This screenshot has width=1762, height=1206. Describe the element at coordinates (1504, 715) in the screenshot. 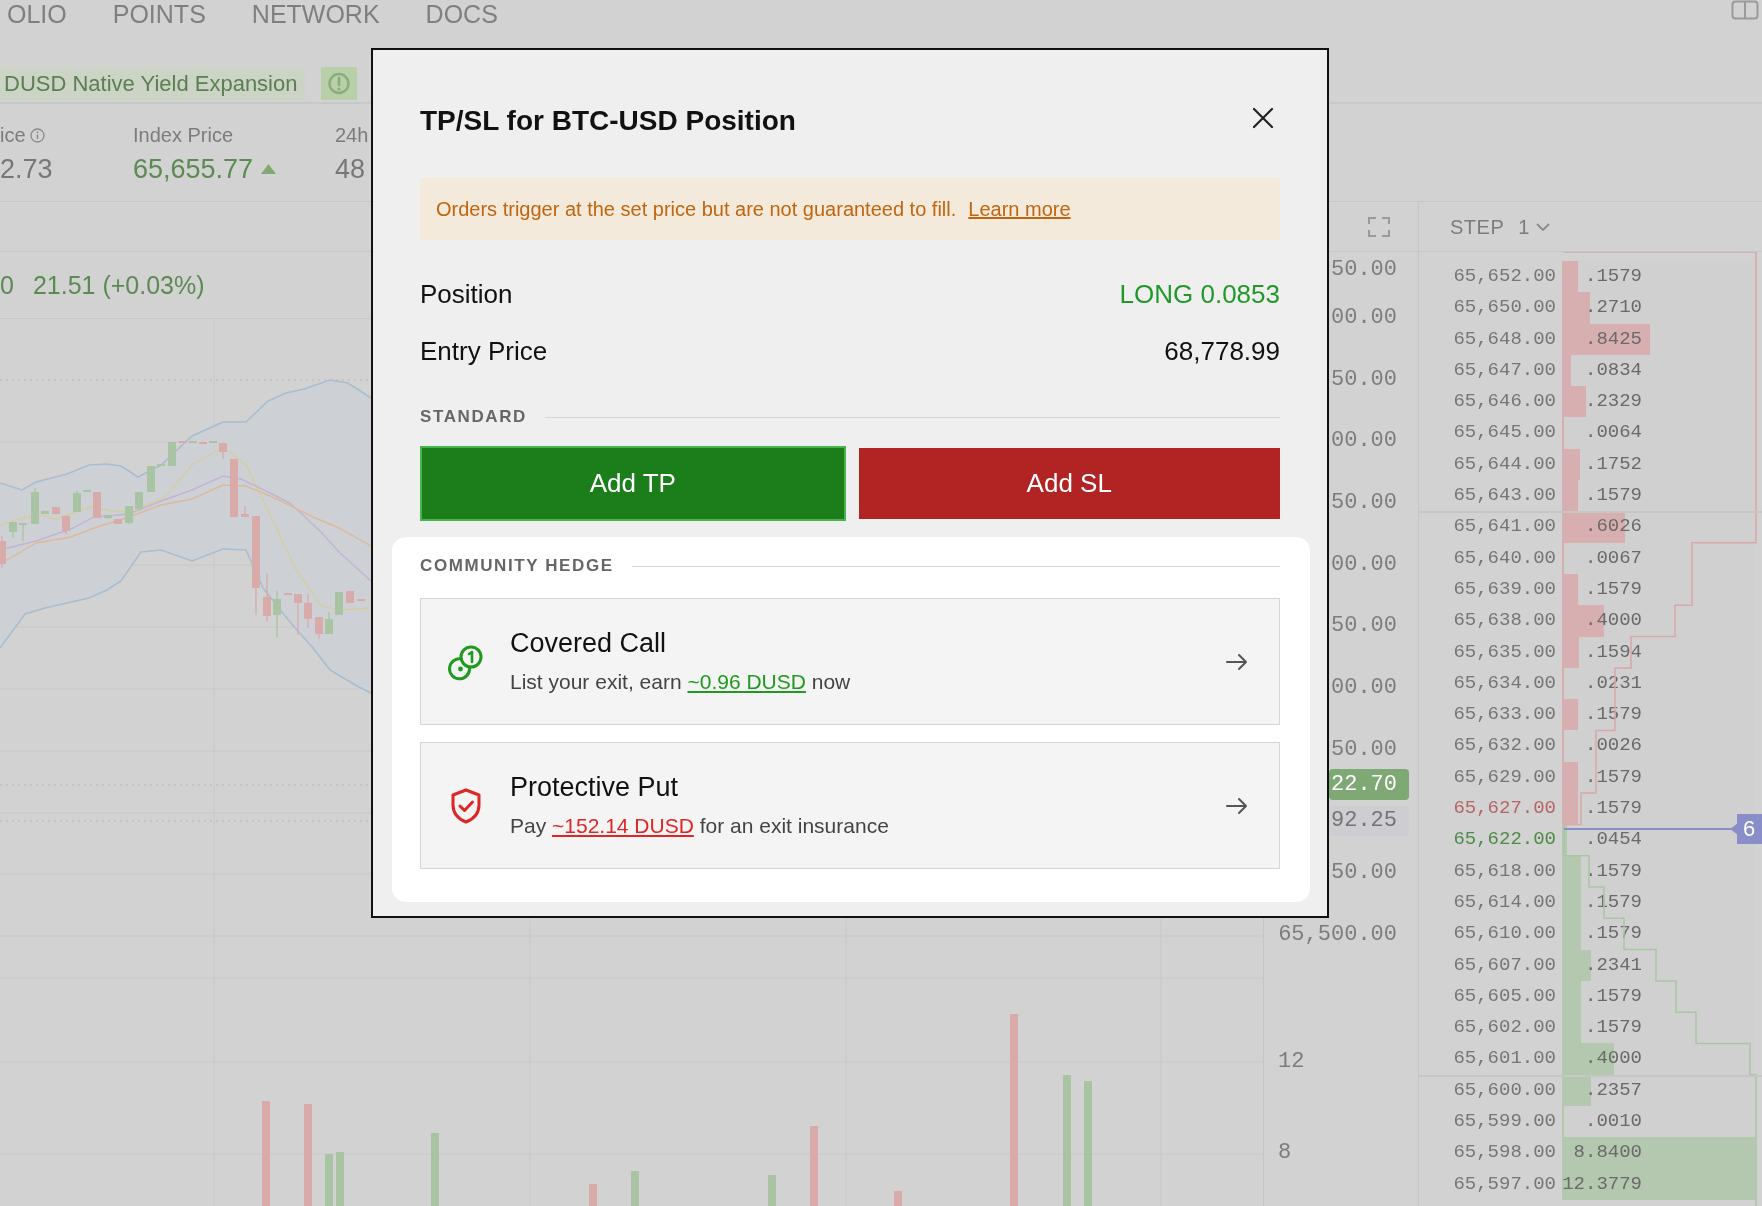

I see `price-cell-text: 65,633.00` at that location.